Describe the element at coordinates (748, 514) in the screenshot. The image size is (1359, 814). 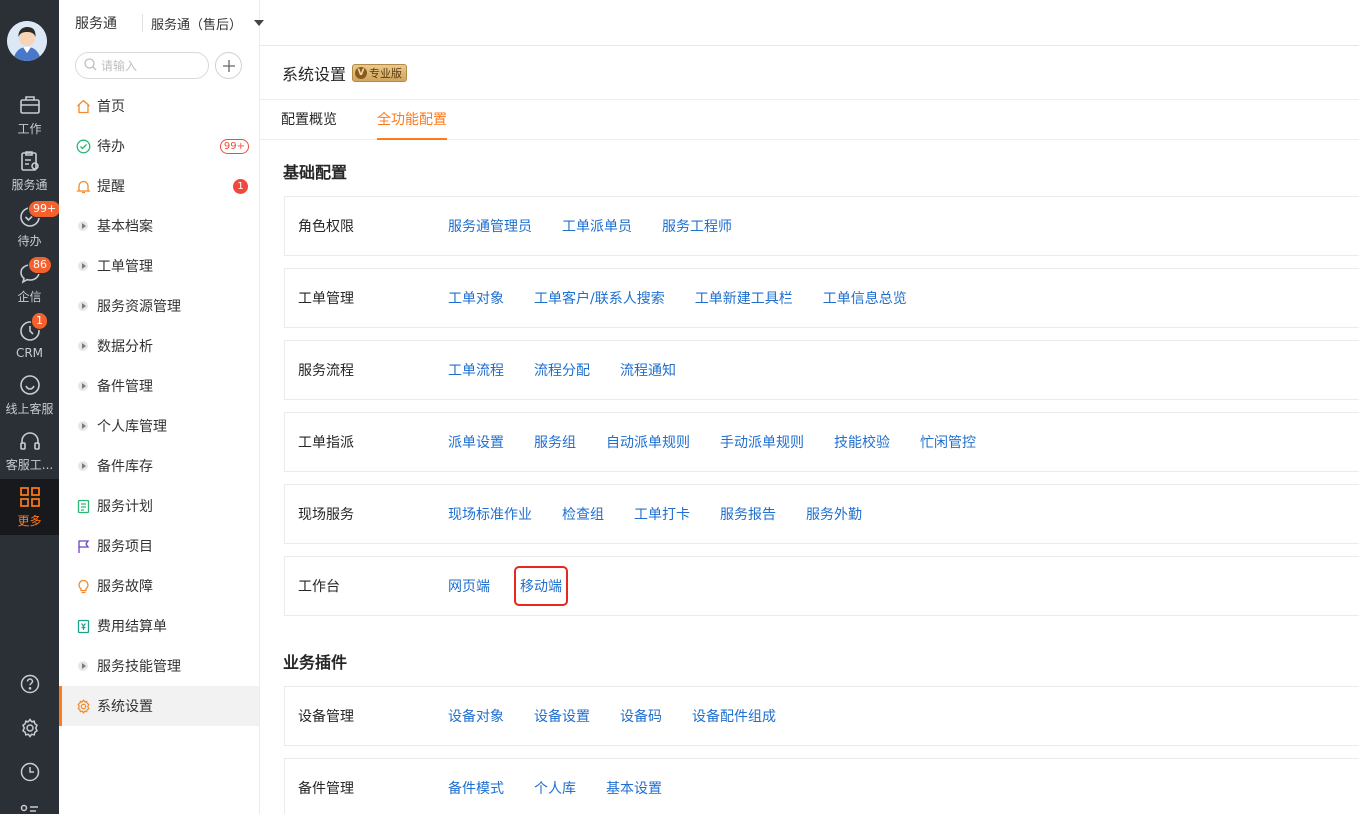
I see `config-link: 服务报告` at that location.